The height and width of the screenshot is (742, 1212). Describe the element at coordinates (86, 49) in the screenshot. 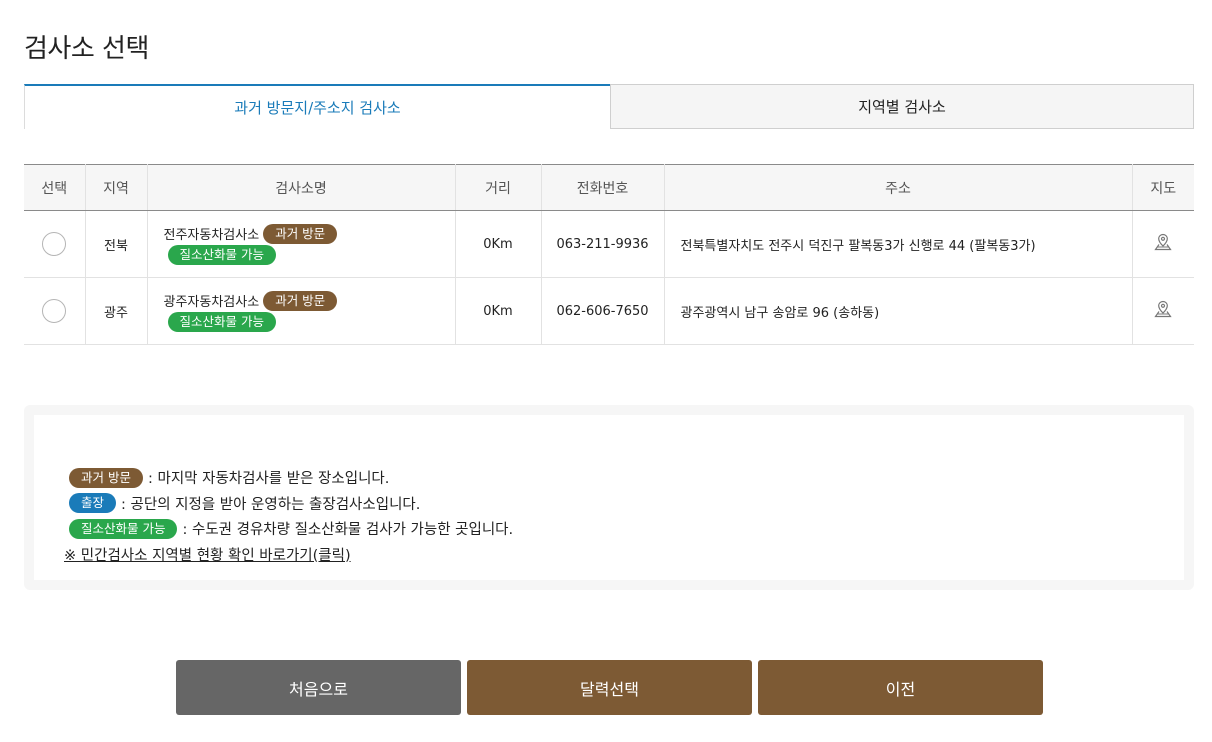

I see `page-title: 검사소 선택` at that location.